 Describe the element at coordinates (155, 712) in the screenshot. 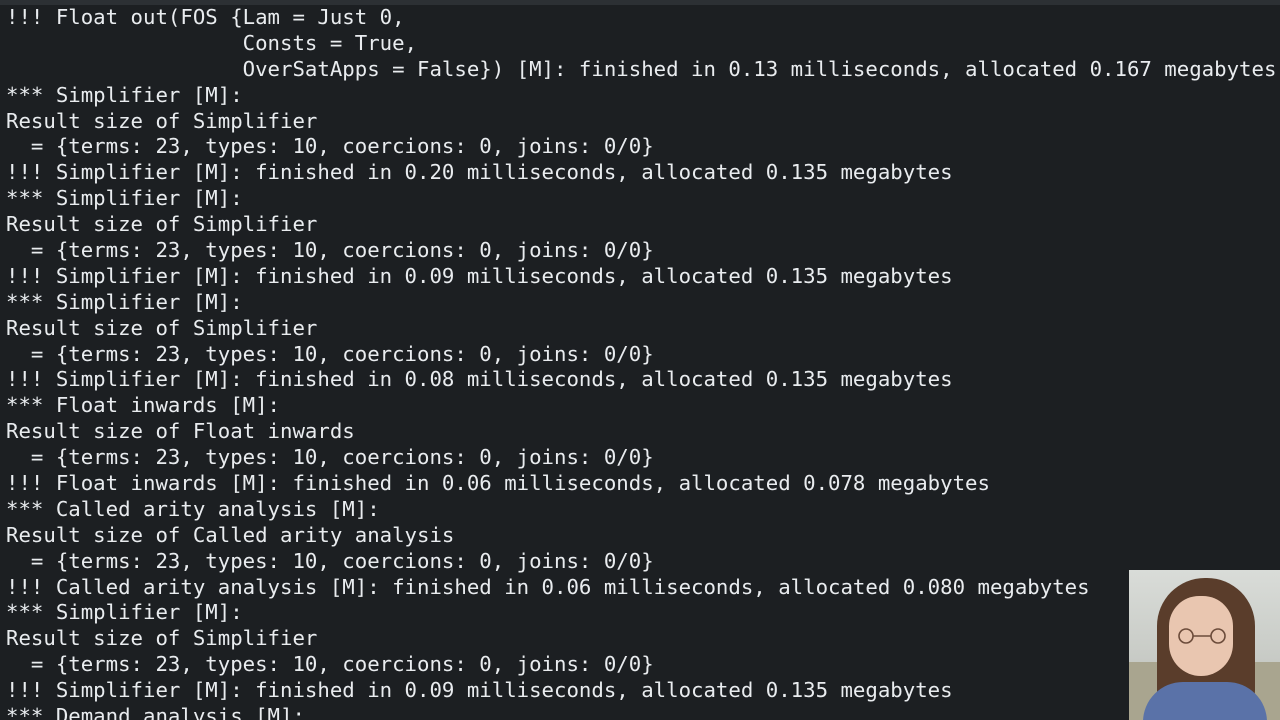

I see `terminal-line: *** Demand analysis [M]:` at that location.